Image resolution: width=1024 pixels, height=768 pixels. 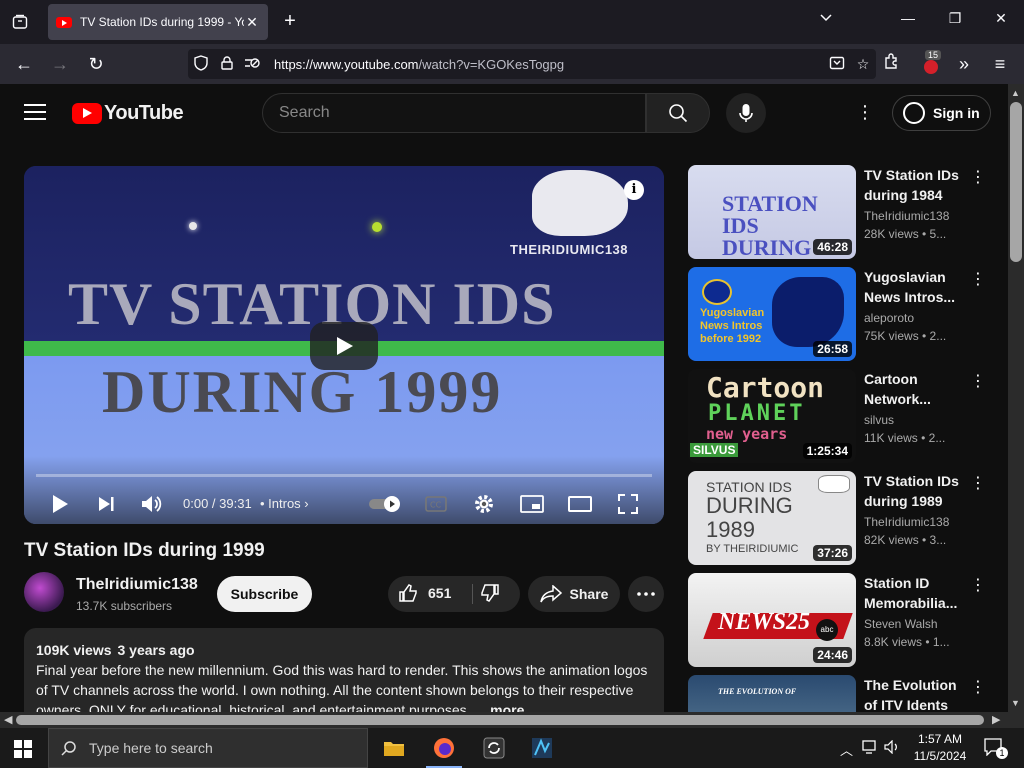 I want to click on recommendation-title: TV Station IDs during 1984, so click(x=914, y=185).